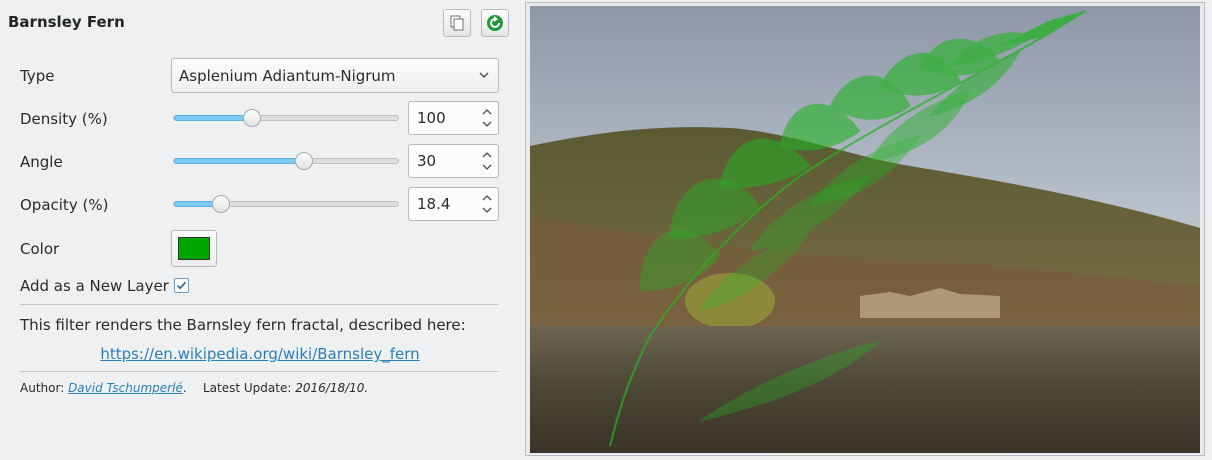 This screenshot has width=1212, height=460. Describe the element at coordinates (453, 204) in the screenshot. I see `opacity-spinbox: 18.4` at that location.